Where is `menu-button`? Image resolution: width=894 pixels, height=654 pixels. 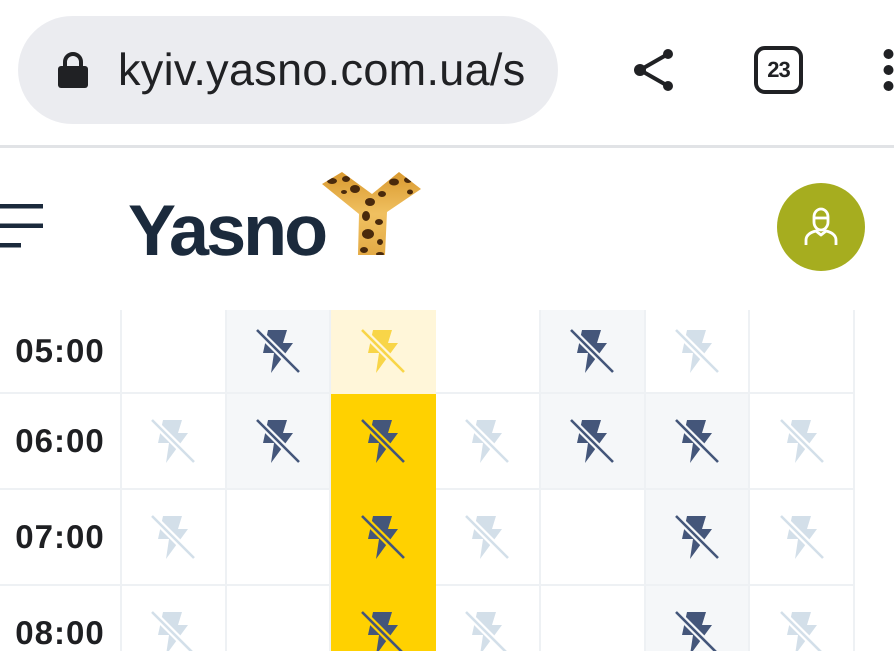
menu-button is located at coordinates (21, 226).